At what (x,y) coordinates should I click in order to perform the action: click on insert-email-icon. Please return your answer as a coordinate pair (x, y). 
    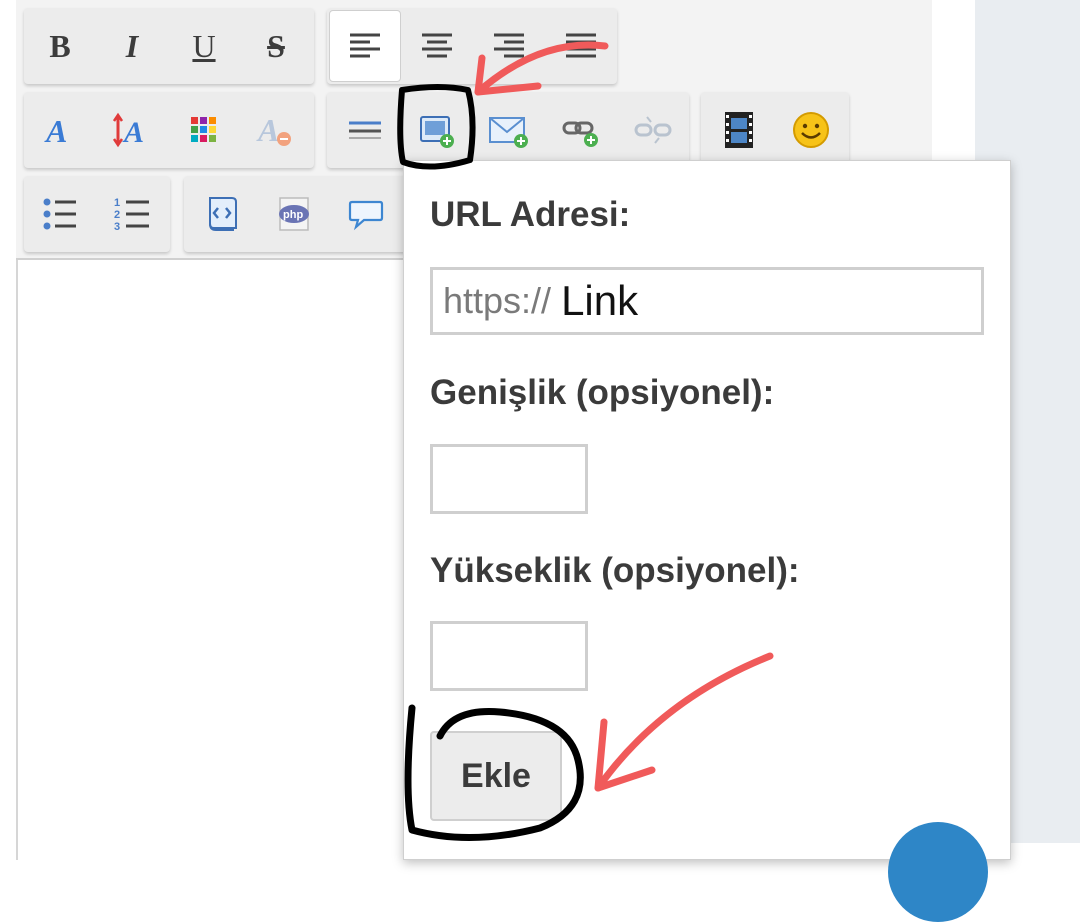
    Looking at the image, I should click on (508, 132).